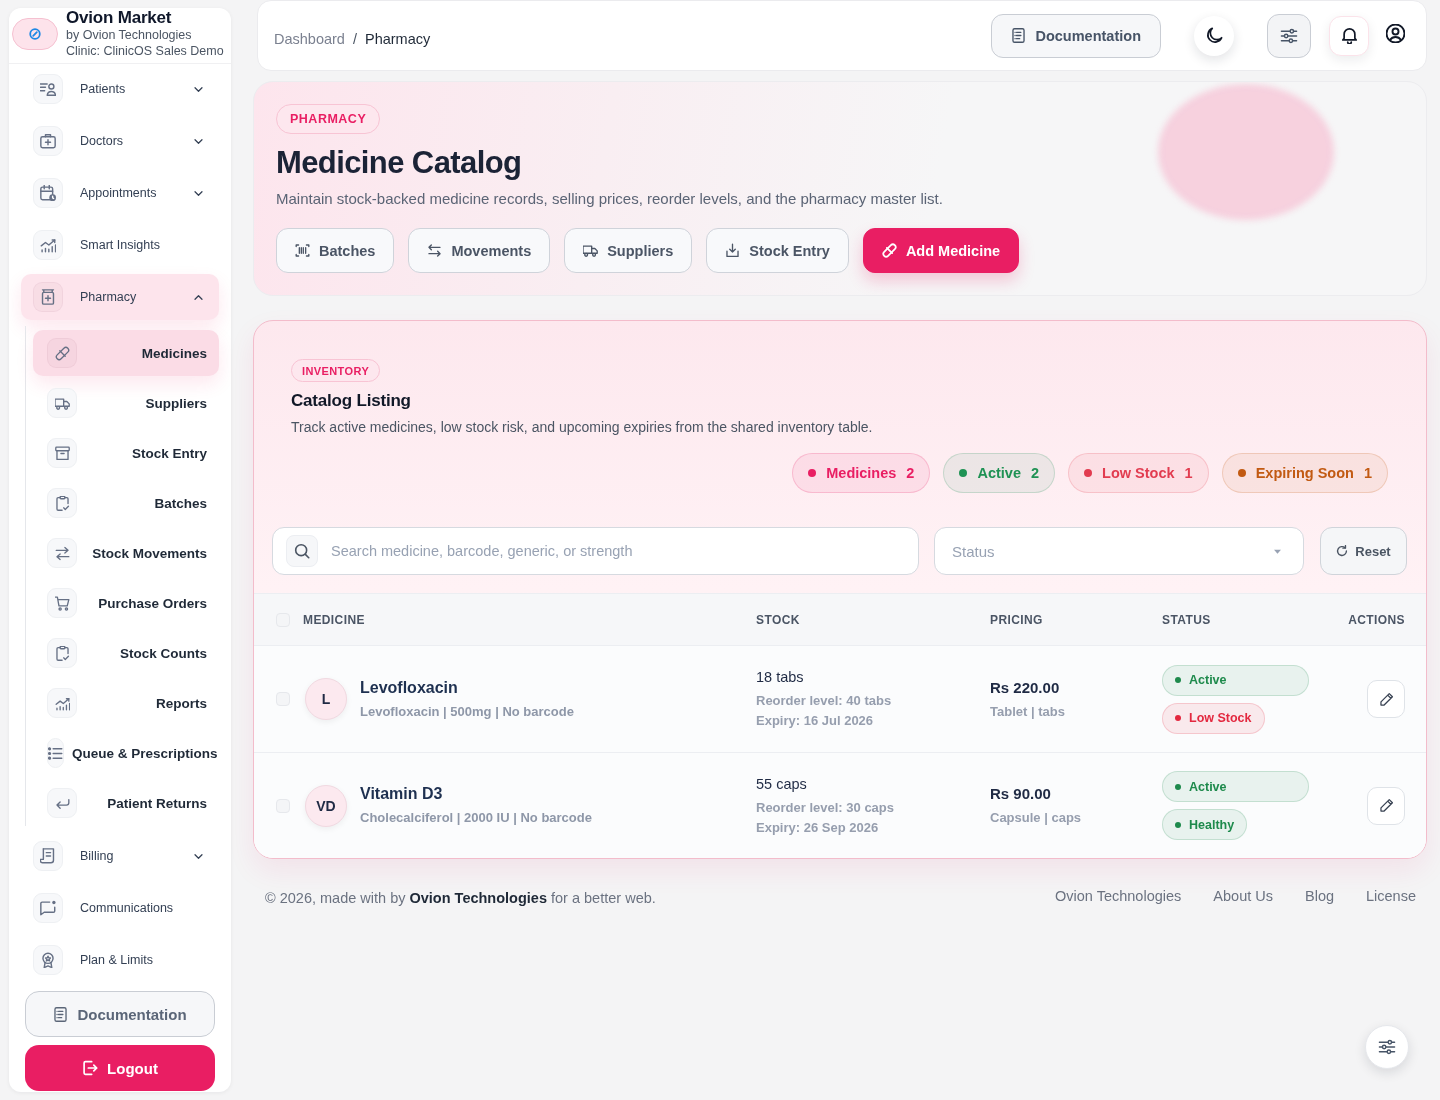 Image resolution: width=1440 pixels, height=1100 pixels. What do you see at coordinates (334, 619) in the screenshot?
I see `column-header: MEDICINE` at bounding box center [334, 619].